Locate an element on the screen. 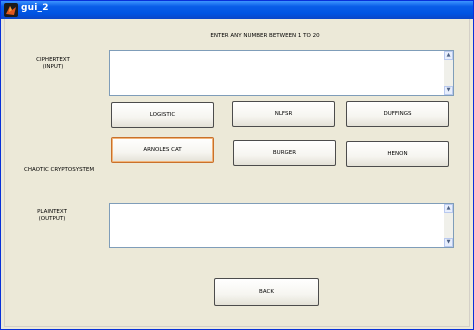  plaintext-scrollbar: ▲ ▼ is located at coordinates (448, 225).